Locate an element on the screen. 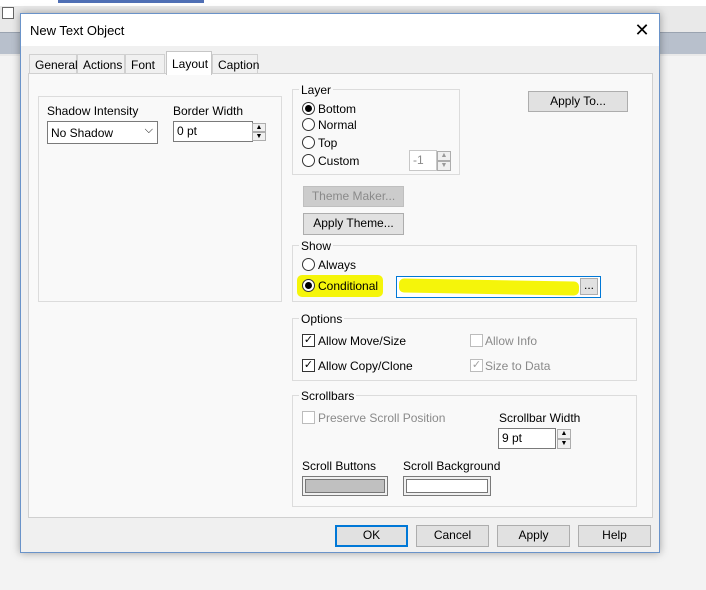 This screenshot has height=590, width=706. scrollbar-width-value: 9 pt is located at coordinates (512, 438).